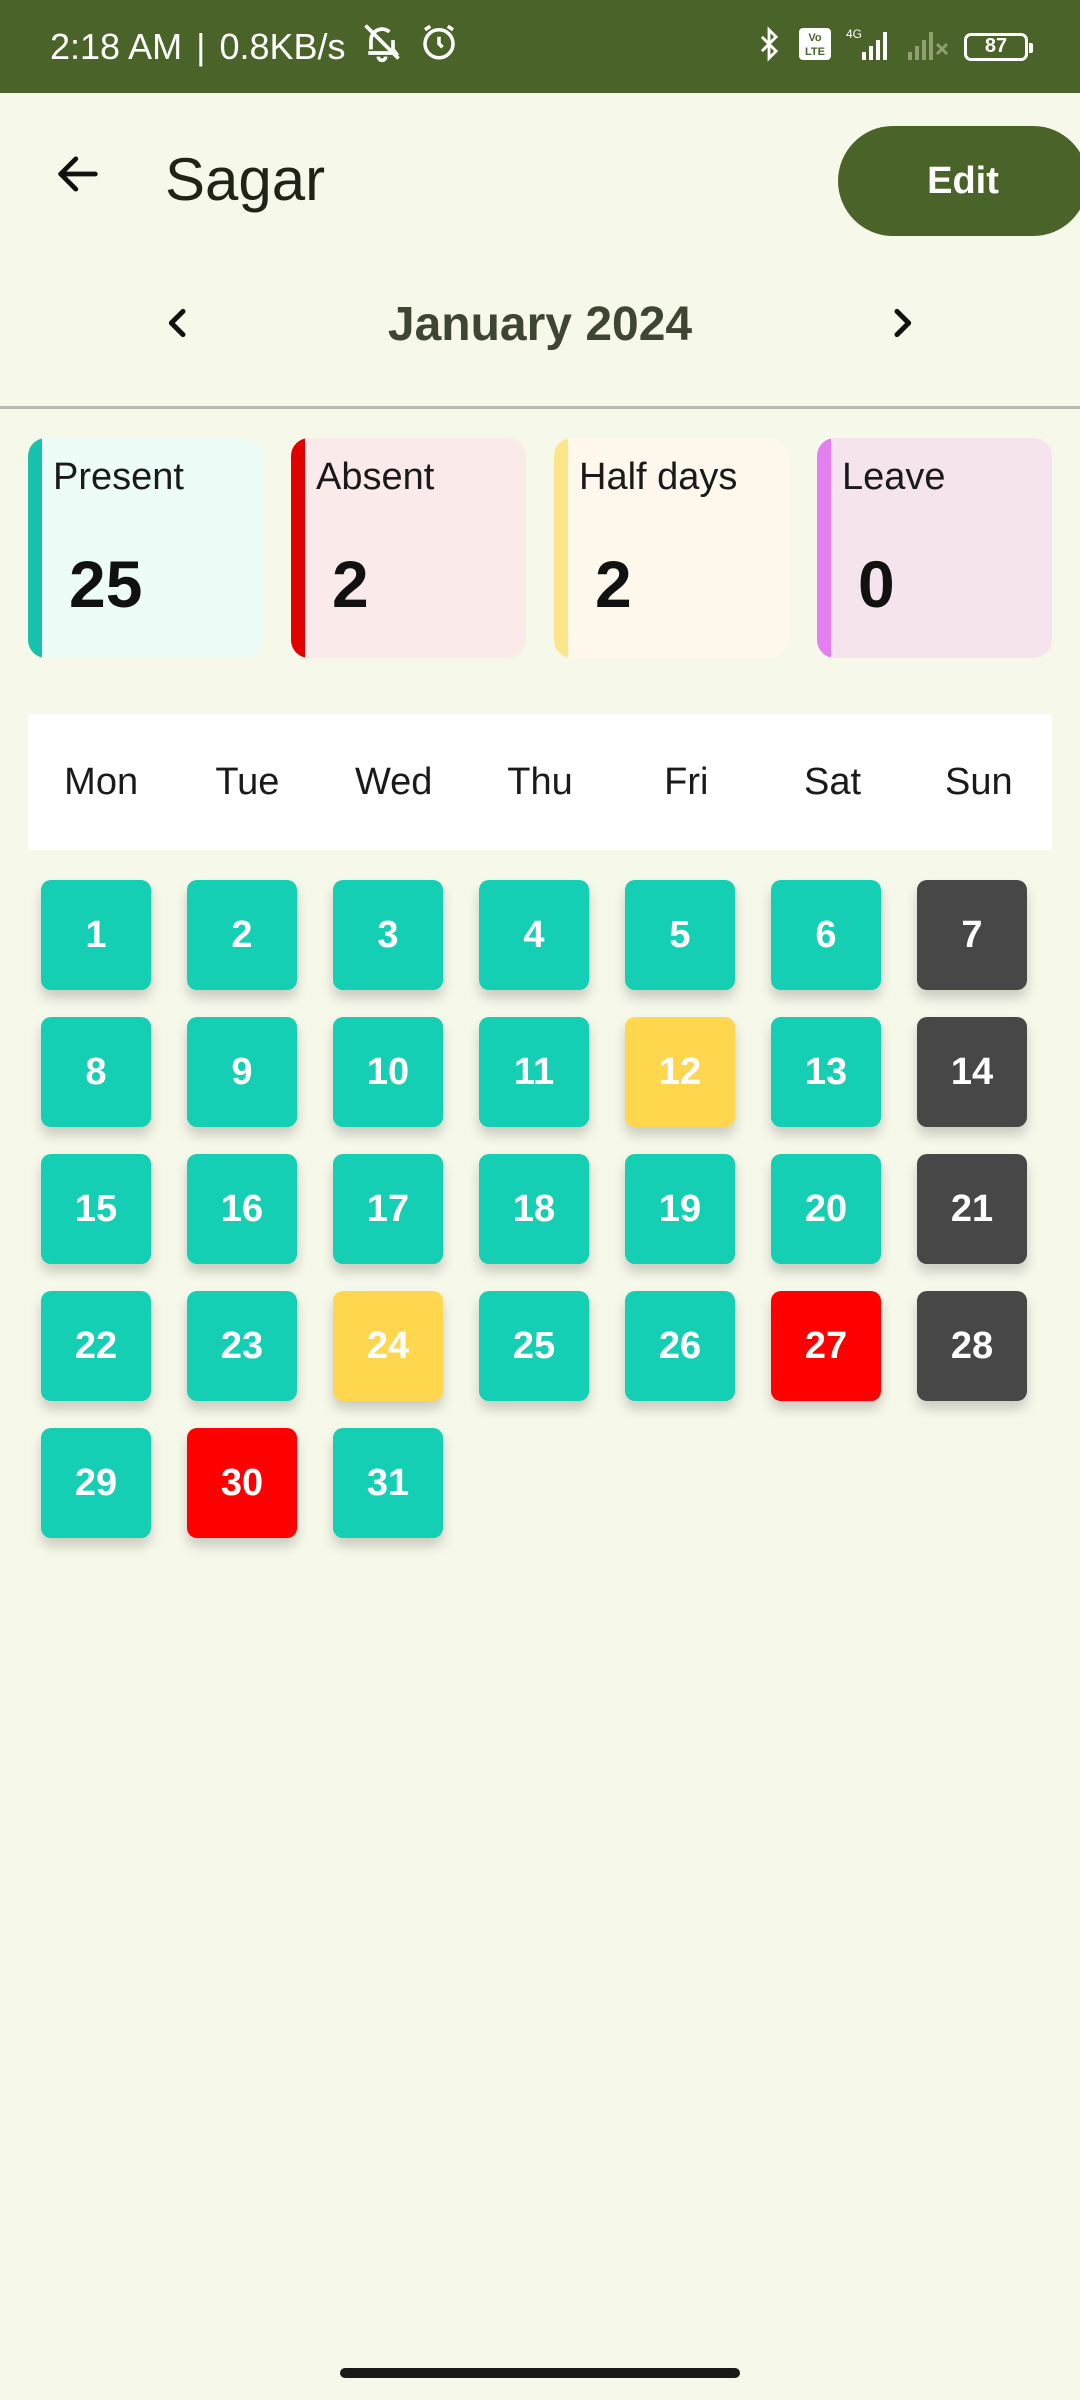  What do you see at coordinates (680, 1209) in the screenshot?
I see `calendar-day: 19` at bounding box center [680, 1209].